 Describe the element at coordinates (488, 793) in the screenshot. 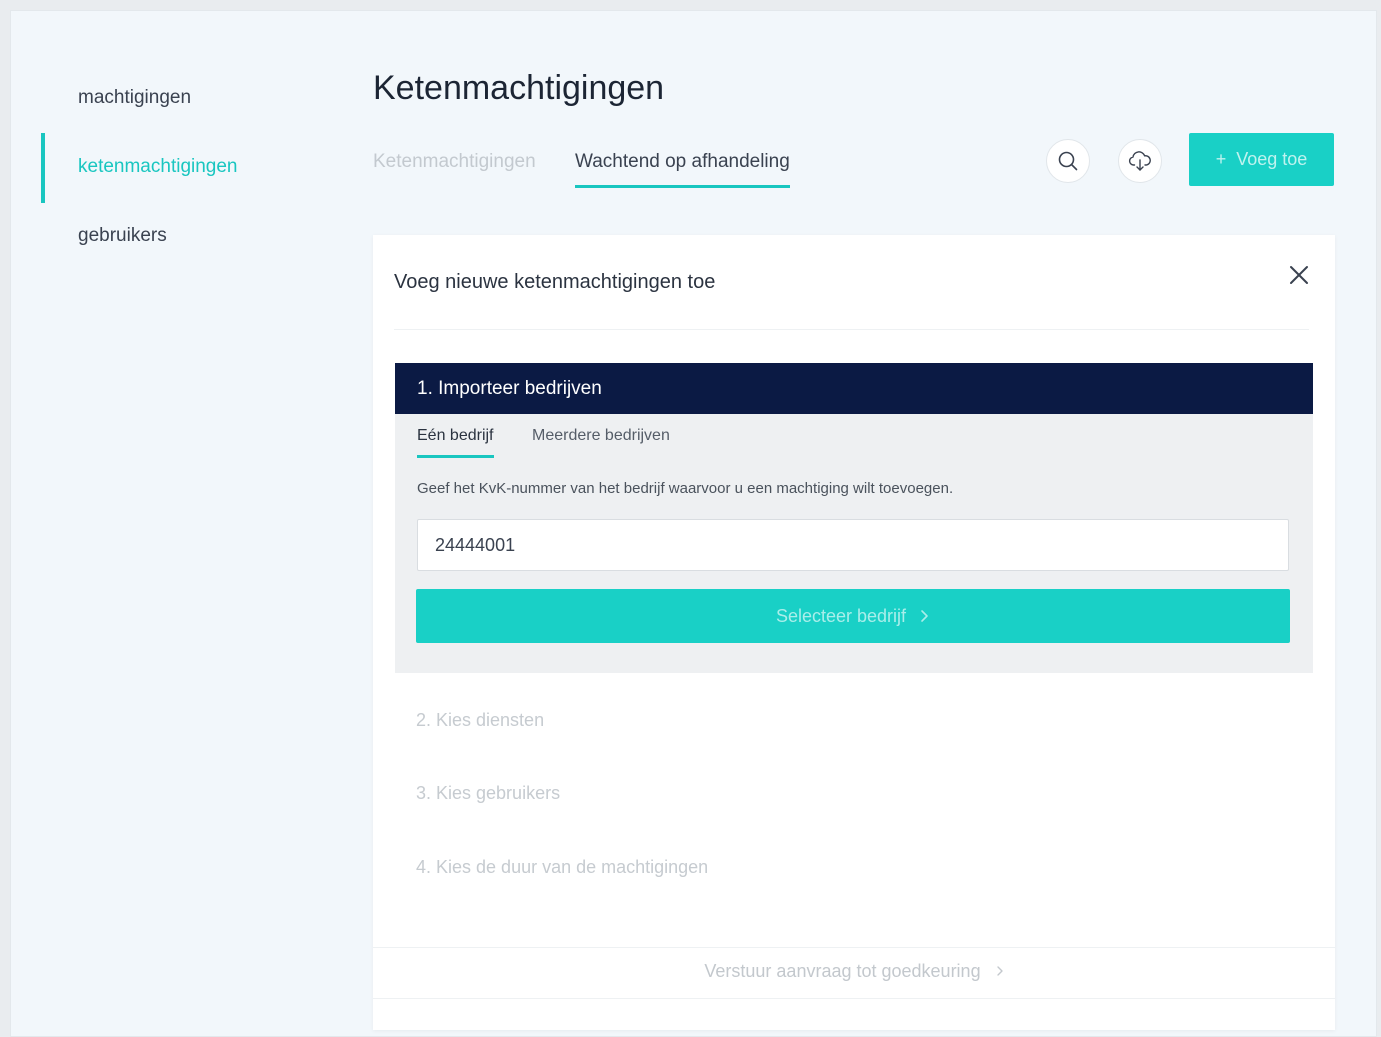

I see `step-3-kies-gebruikers: 3. Kies gebruikers` at that location.